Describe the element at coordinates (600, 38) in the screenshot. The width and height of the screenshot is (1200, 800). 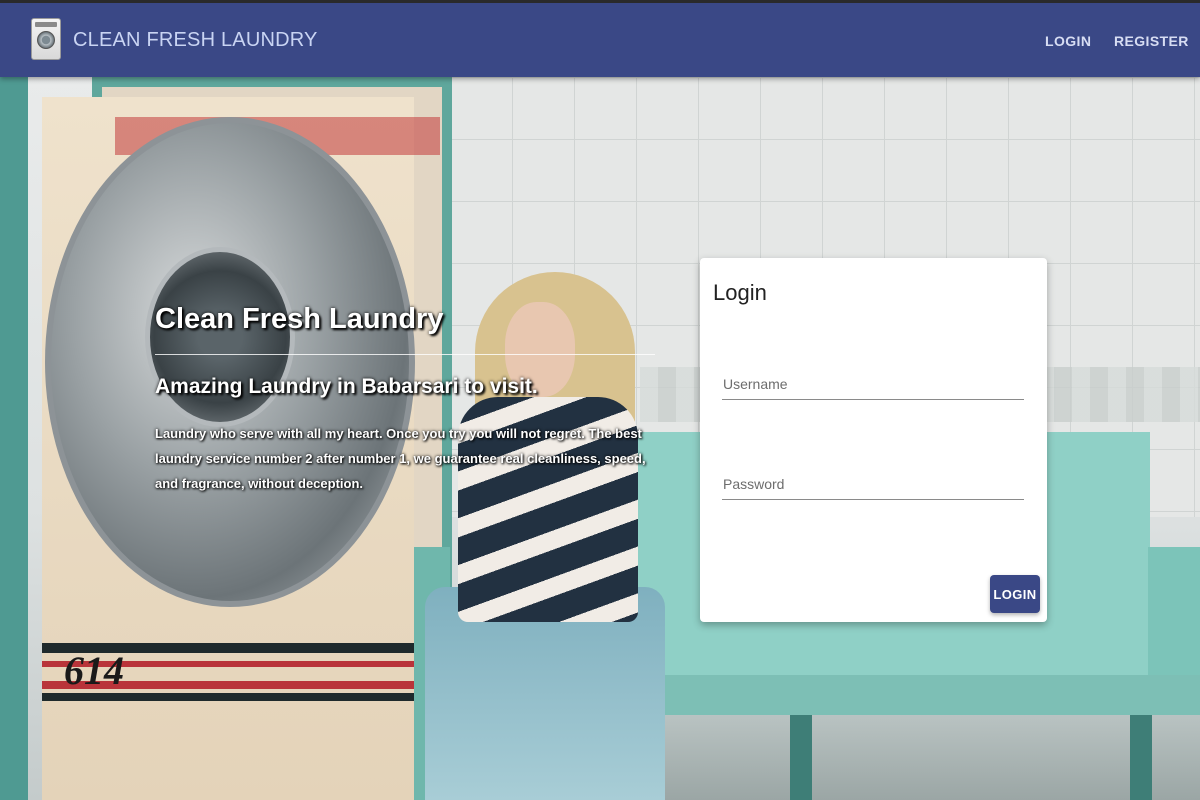
I see `app-bar: CLEAN FRESH LAUNDRY LOGIN REGISTER` at that location.